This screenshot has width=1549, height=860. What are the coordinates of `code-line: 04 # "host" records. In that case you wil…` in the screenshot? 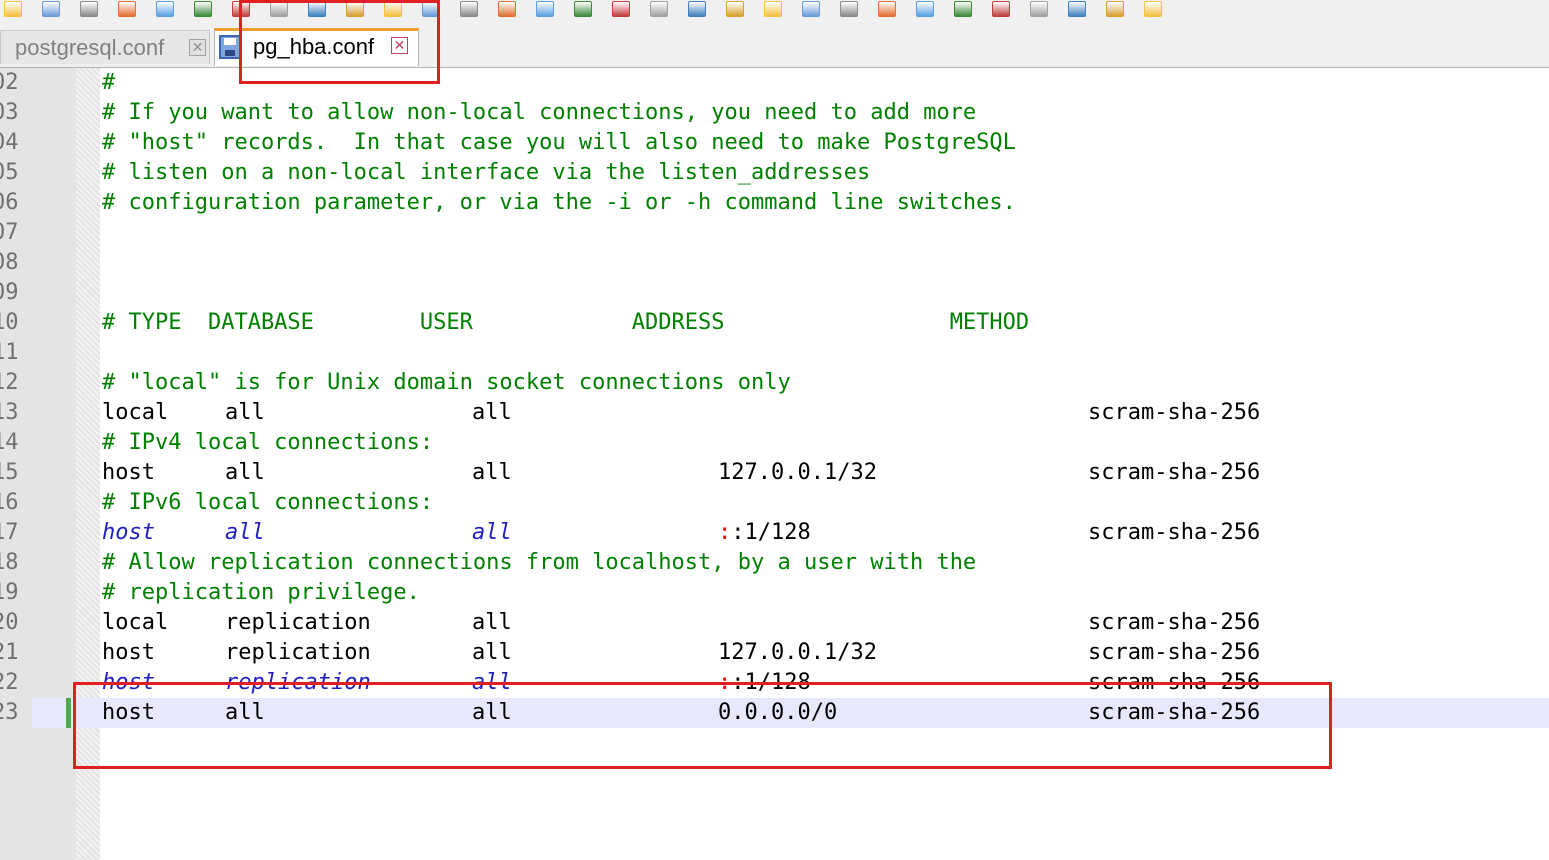 It's located at (774, 143).